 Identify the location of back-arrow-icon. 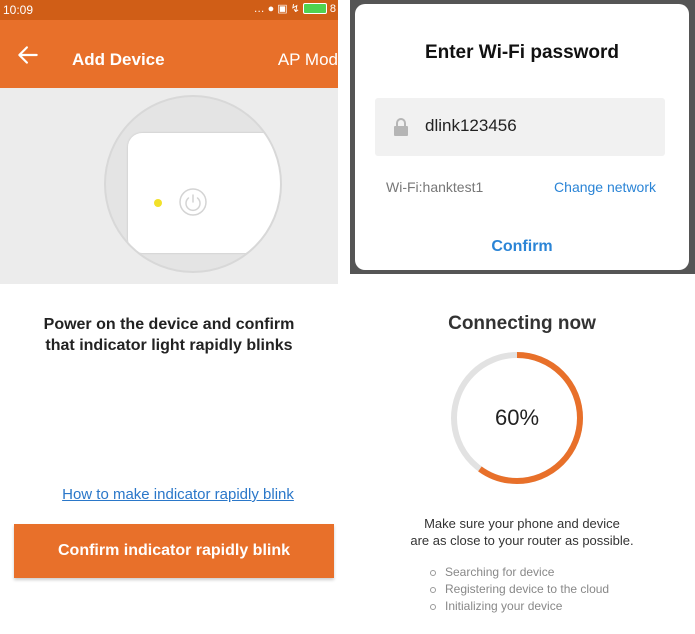
(28, 55).